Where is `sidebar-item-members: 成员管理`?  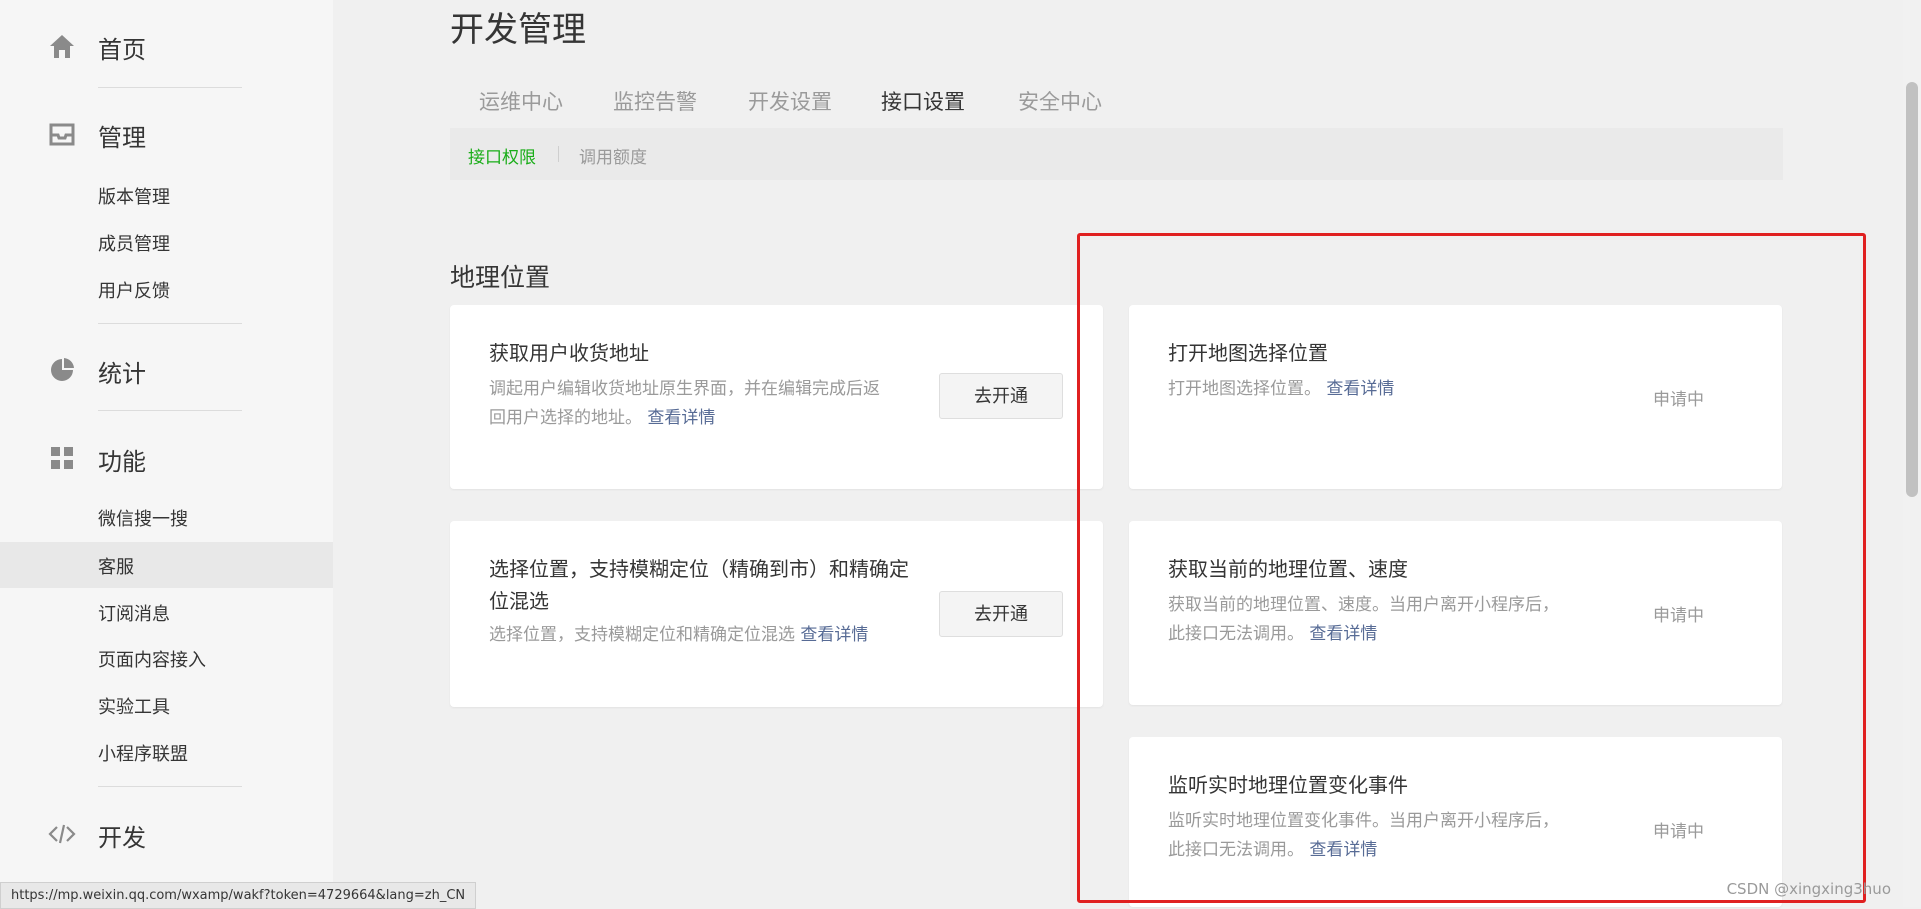
sidebar-item-members: 成员管理 is located at coordinates (166, 242).